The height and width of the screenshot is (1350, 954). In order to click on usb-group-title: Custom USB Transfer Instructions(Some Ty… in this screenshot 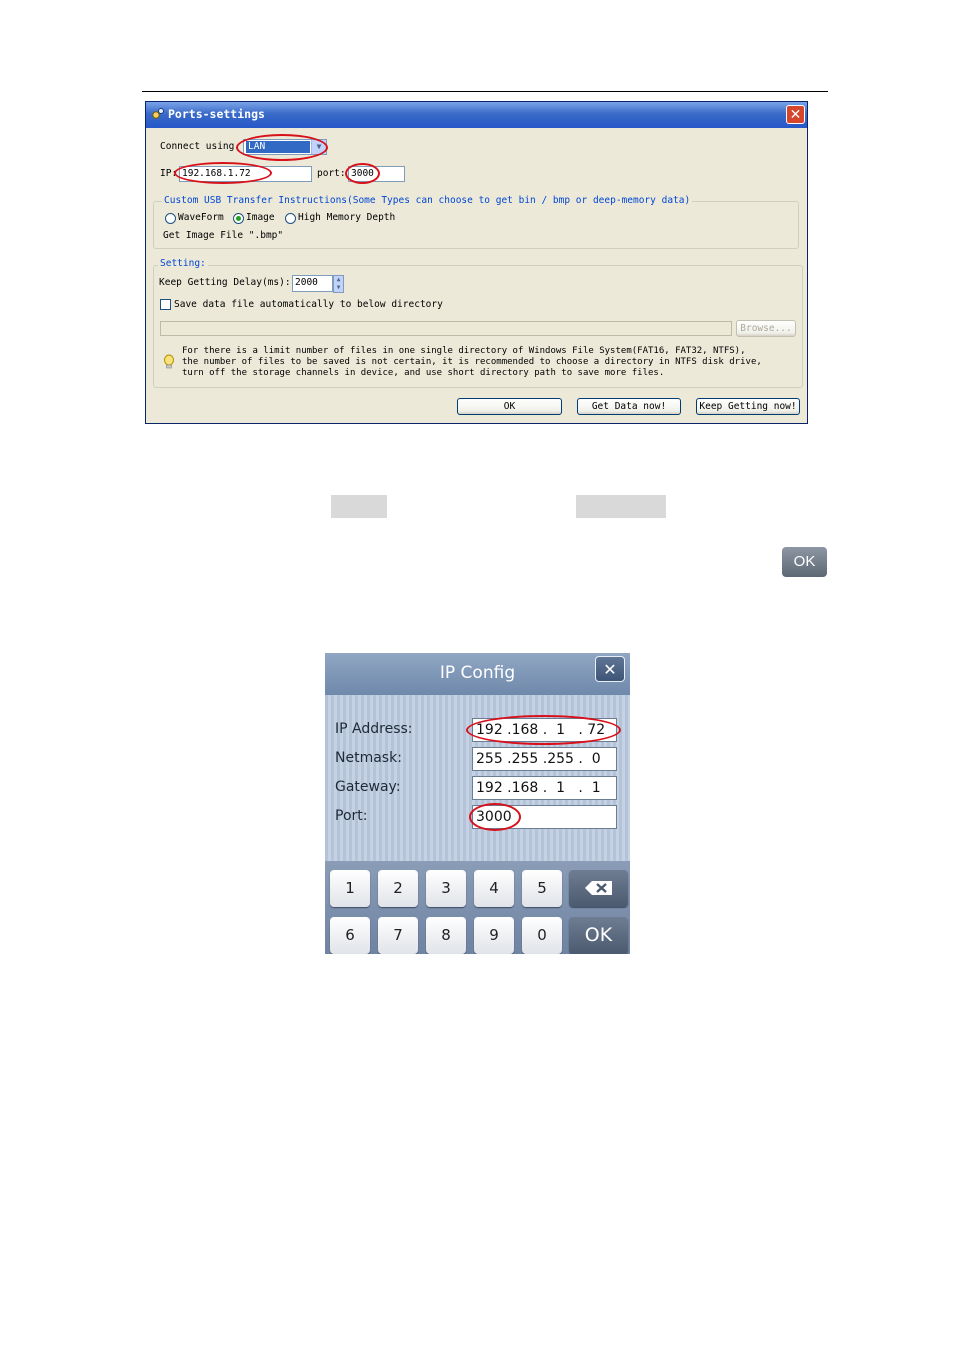, I will do `click(427, 200)`.